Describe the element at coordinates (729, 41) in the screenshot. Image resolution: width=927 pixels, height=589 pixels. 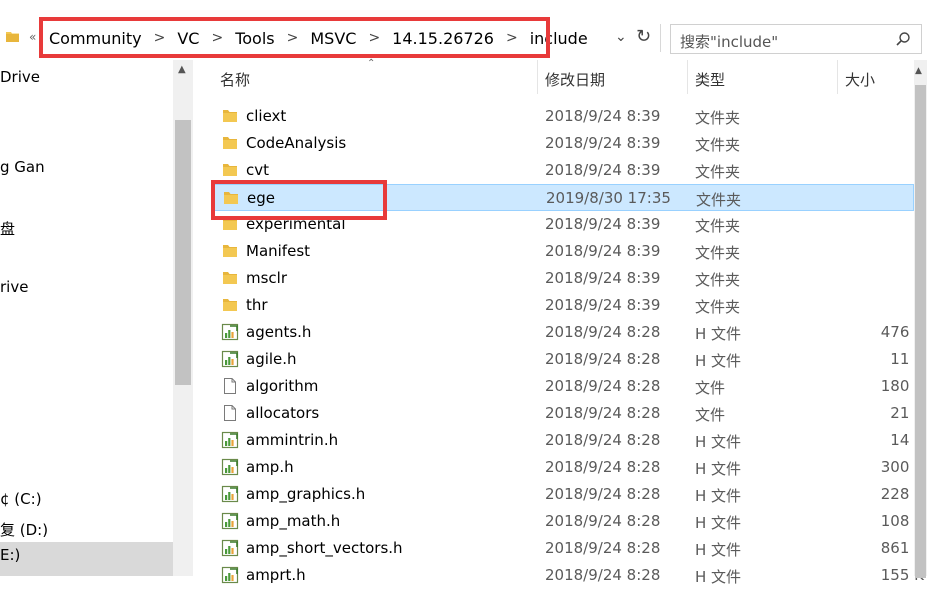
I see `search-placeholder: 搜索"include"` at that location.